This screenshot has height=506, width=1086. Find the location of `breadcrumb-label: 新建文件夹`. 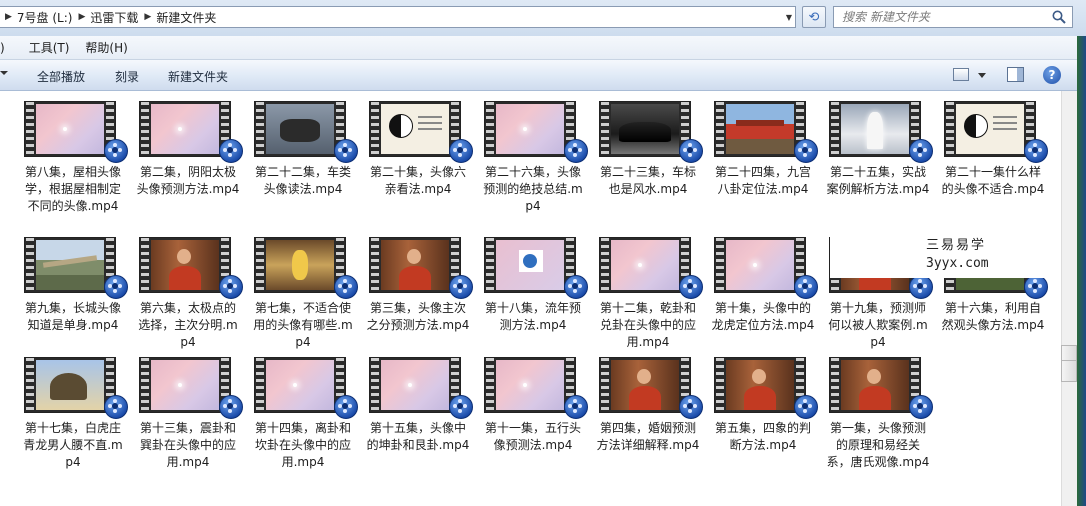

breadcrumb-label: 新建文件夹 is located at coordinates (186, 17).